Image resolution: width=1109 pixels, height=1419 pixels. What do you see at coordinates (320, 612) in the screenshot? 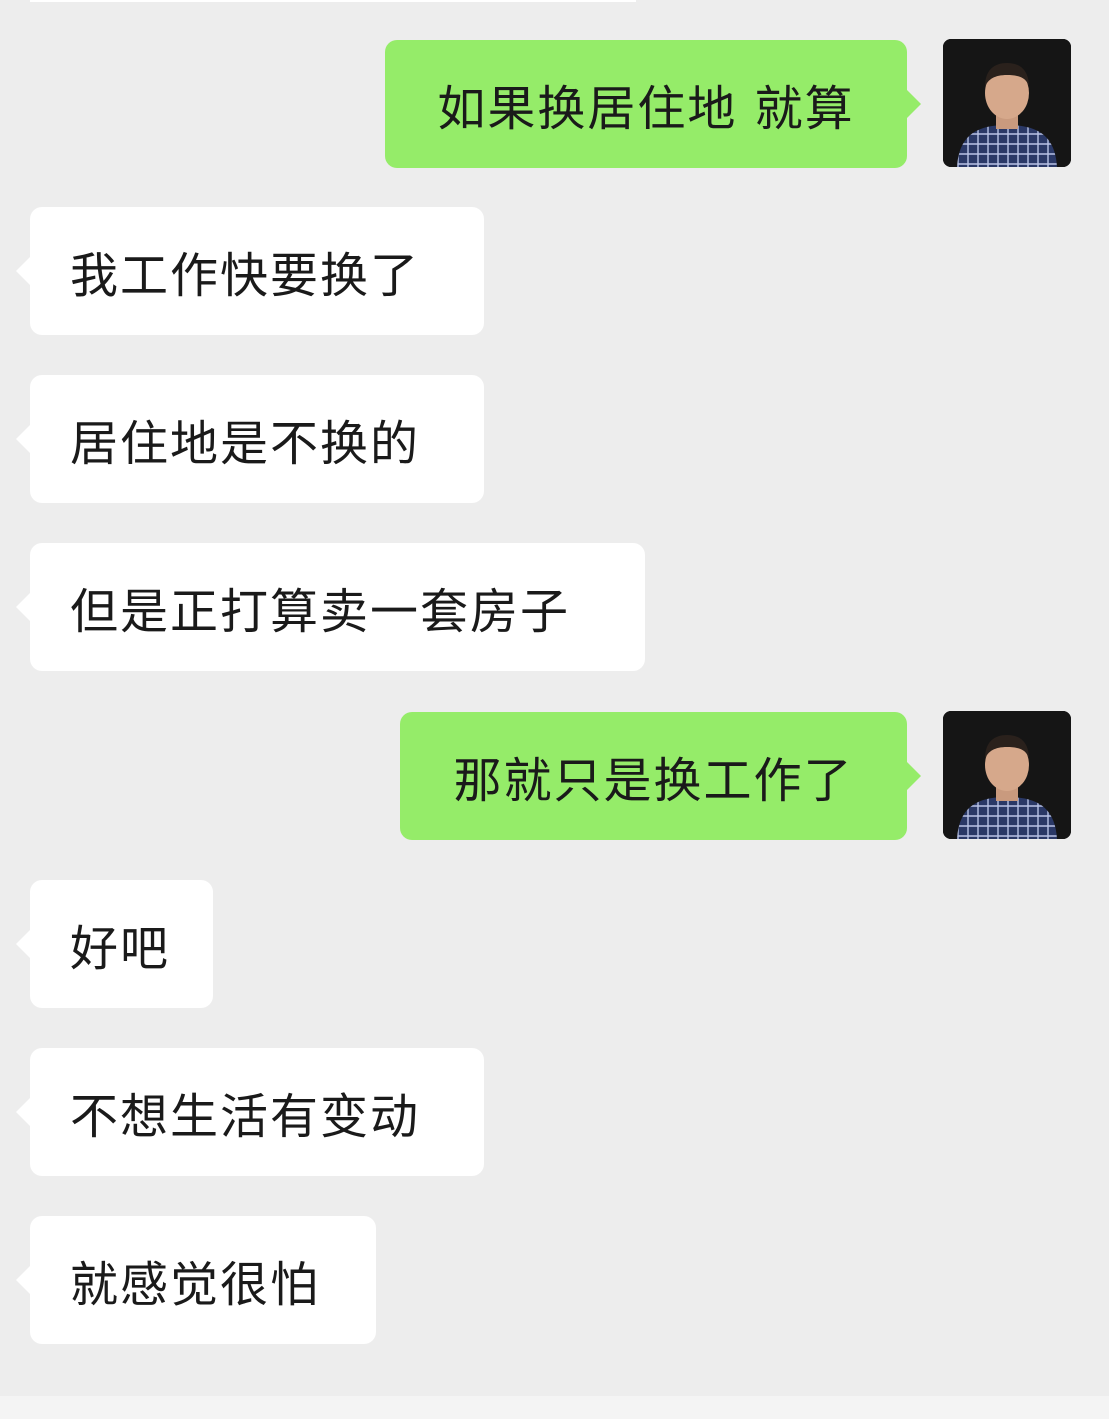
I see `message-text: 但是正打算卖一套房子` at bounding box center [320, 612].